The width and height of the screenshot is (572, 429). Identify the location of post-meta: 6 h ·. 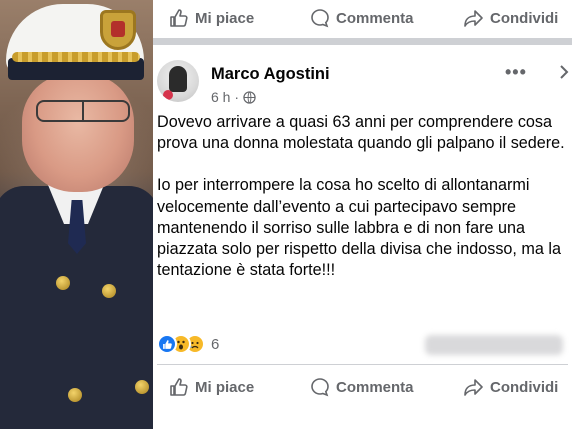
(233, 97).